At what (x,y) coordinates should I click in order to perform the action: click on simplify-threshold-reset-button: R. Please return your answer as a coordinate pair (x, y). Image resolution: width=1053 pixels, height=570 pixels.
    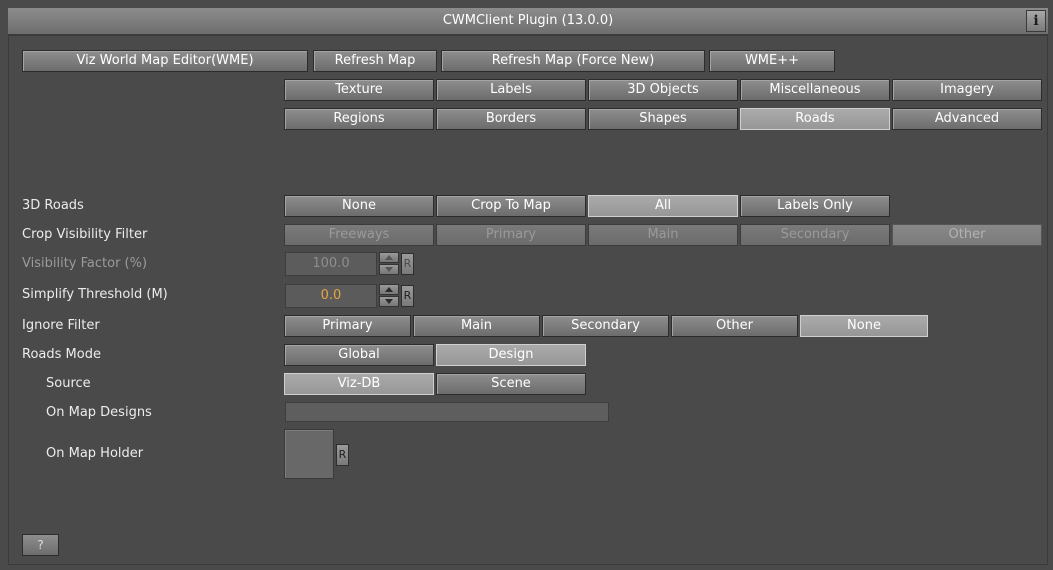
    Looking at the image, I should click on (407, 296).